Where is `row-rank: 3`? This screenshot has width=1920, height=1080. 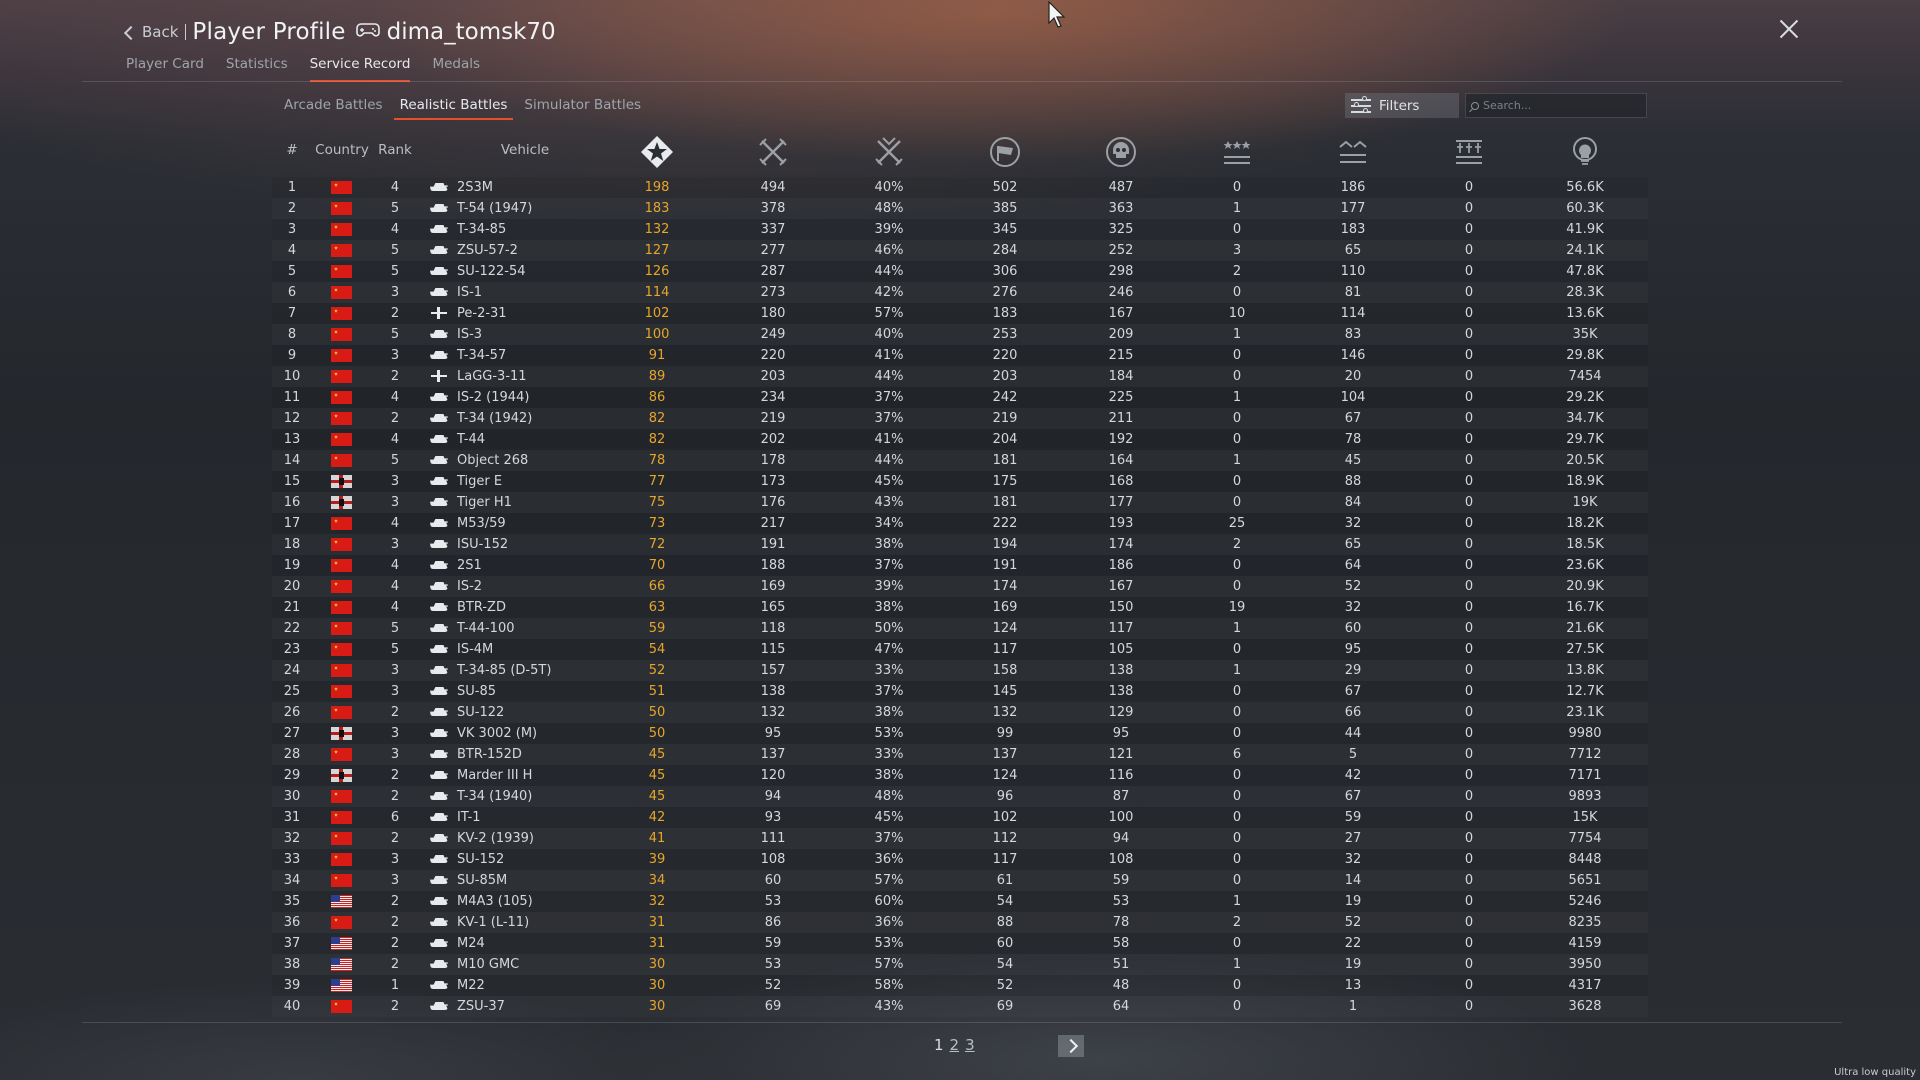
row-rank: 3 is located at coordinates (395, 859).